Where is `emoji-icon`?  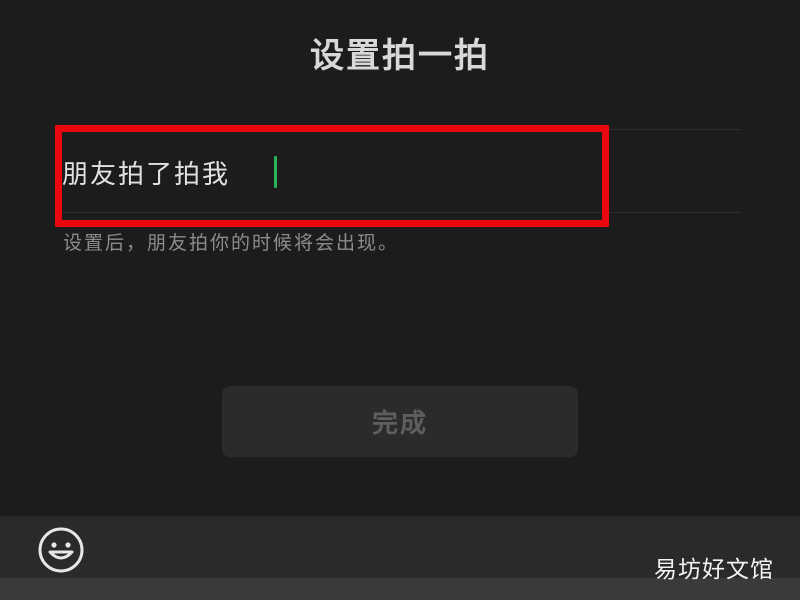
emoji-icon is located at coordinates (61, 550).